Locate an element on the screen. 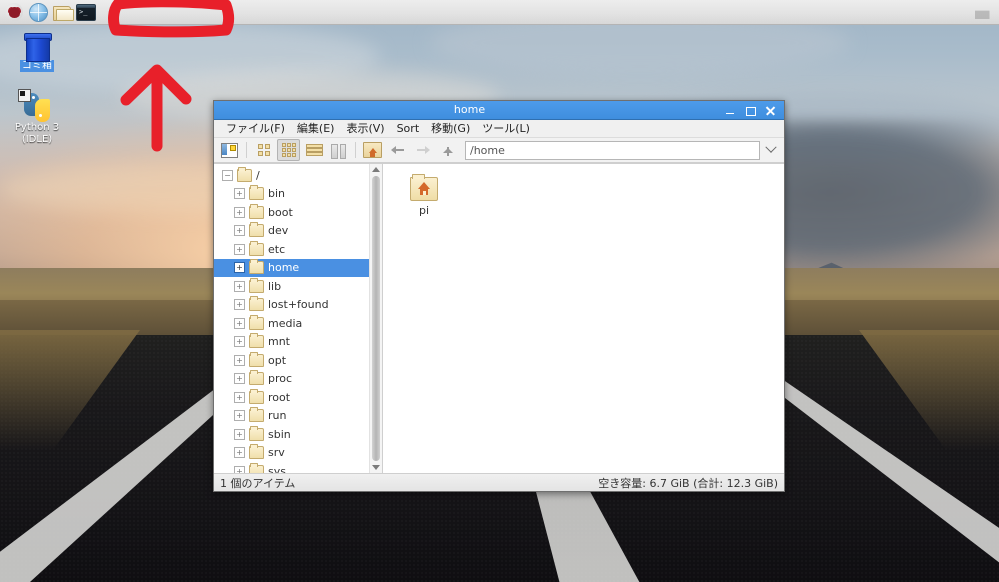  taskbar is located at coordinates (499, 12).